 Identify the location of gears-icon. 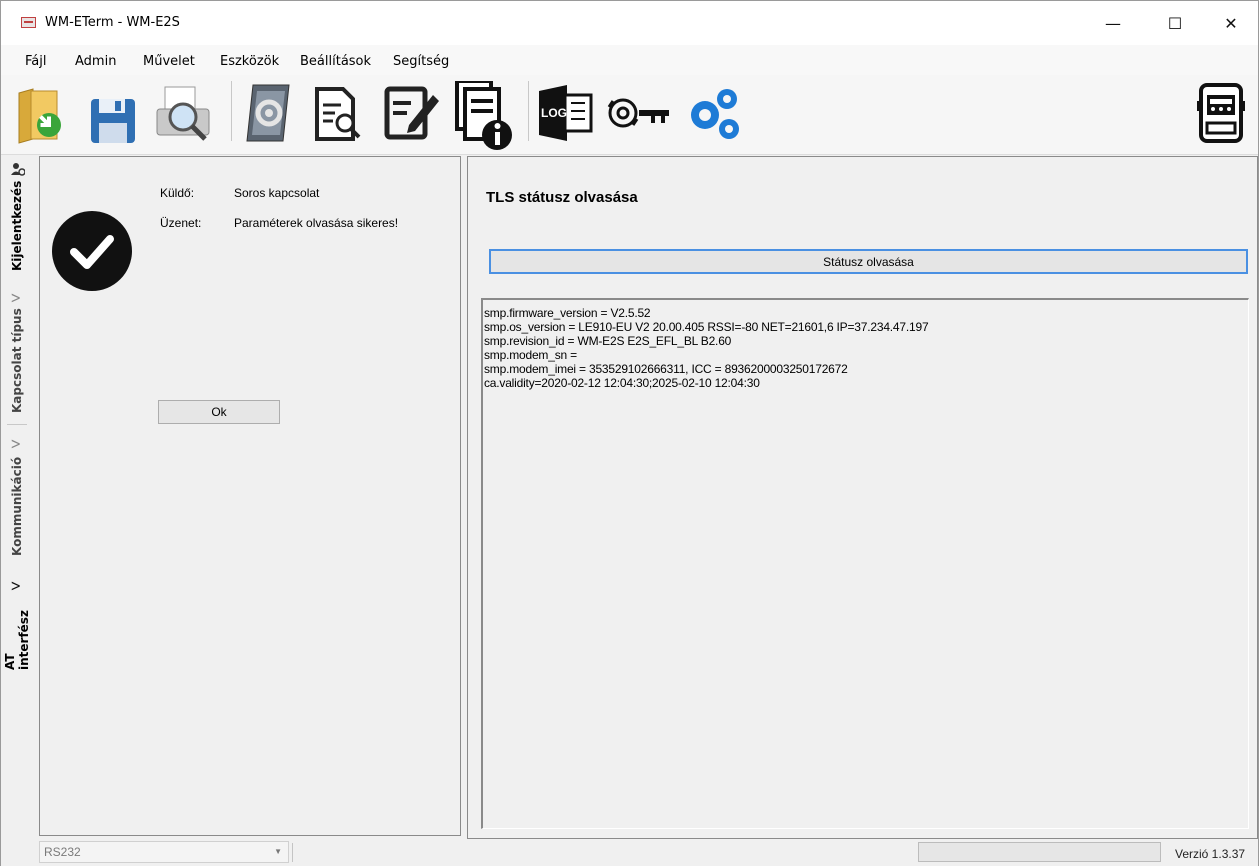
(711, 113).